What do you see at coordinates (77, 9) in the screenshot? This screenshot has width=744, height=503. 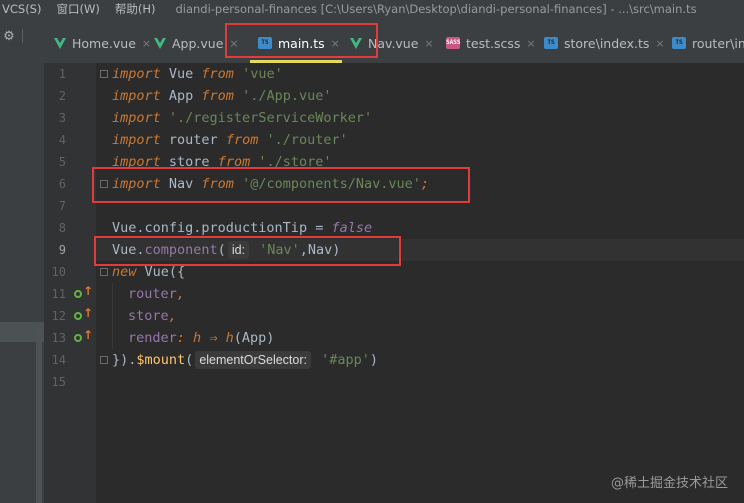 I see `menu-window: 窗口(W)` at bounding box center [77, 9].